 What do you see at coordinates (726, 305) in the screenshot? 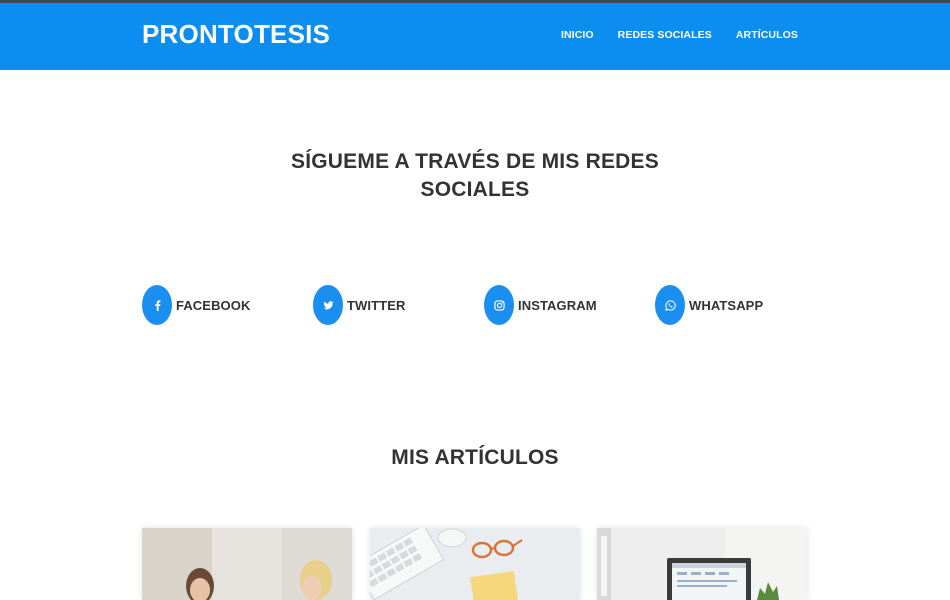
I see `social-label-whatsapp: WHATSAPP` at bounding box center [726, 305].